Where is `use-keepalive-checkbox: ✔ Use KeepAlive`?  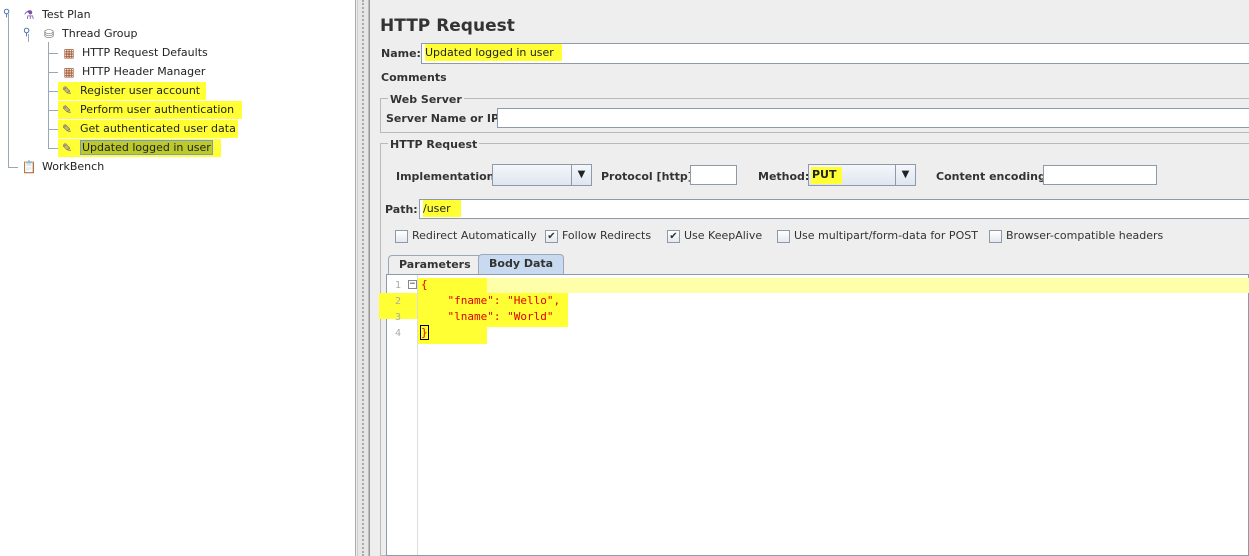
use-keepalive-checkbox: ✔ Use KeepAlive is located at coordinates (714, 237).